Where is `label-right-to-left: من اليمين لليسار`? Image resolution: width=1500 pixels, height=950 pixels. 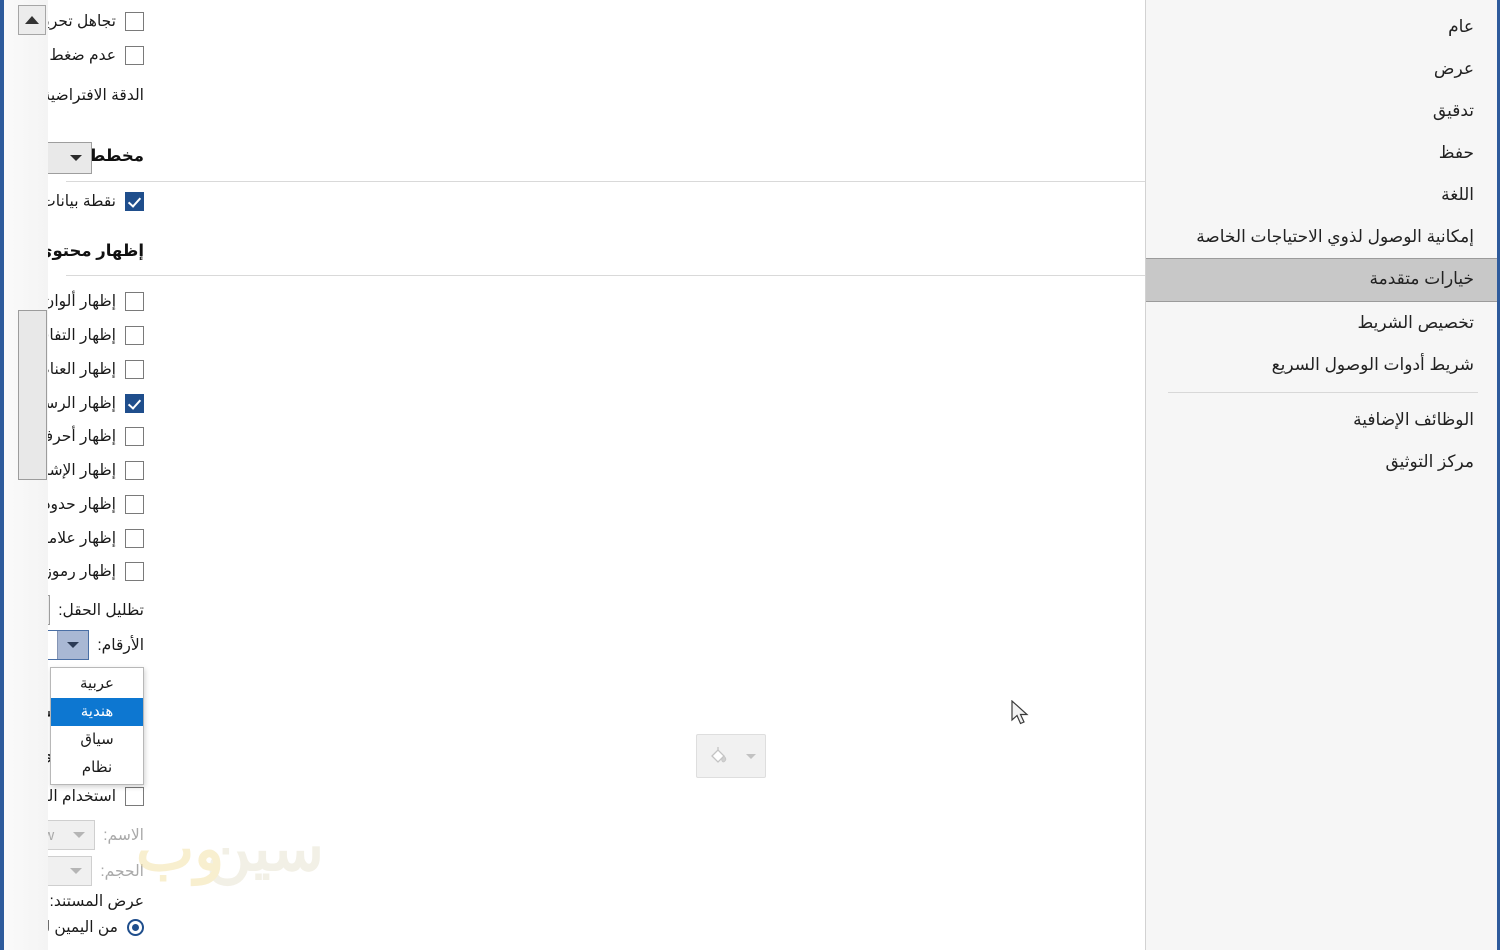 label-right-to-left: من اليمين لليسار is located at coordinates (83, 927).